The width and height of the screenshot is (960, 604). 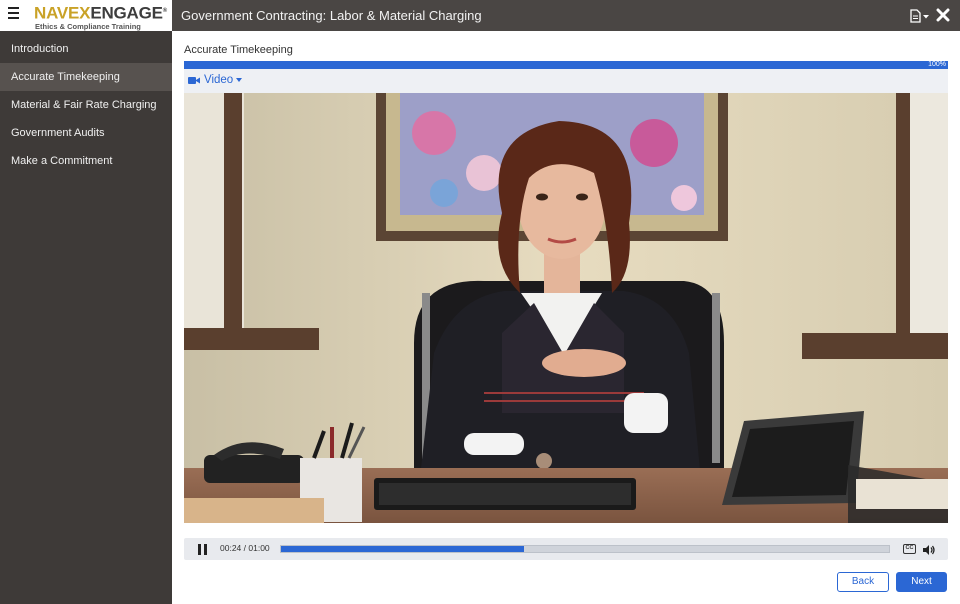 I want to click on volume-icon, so click(x=929, y=549).